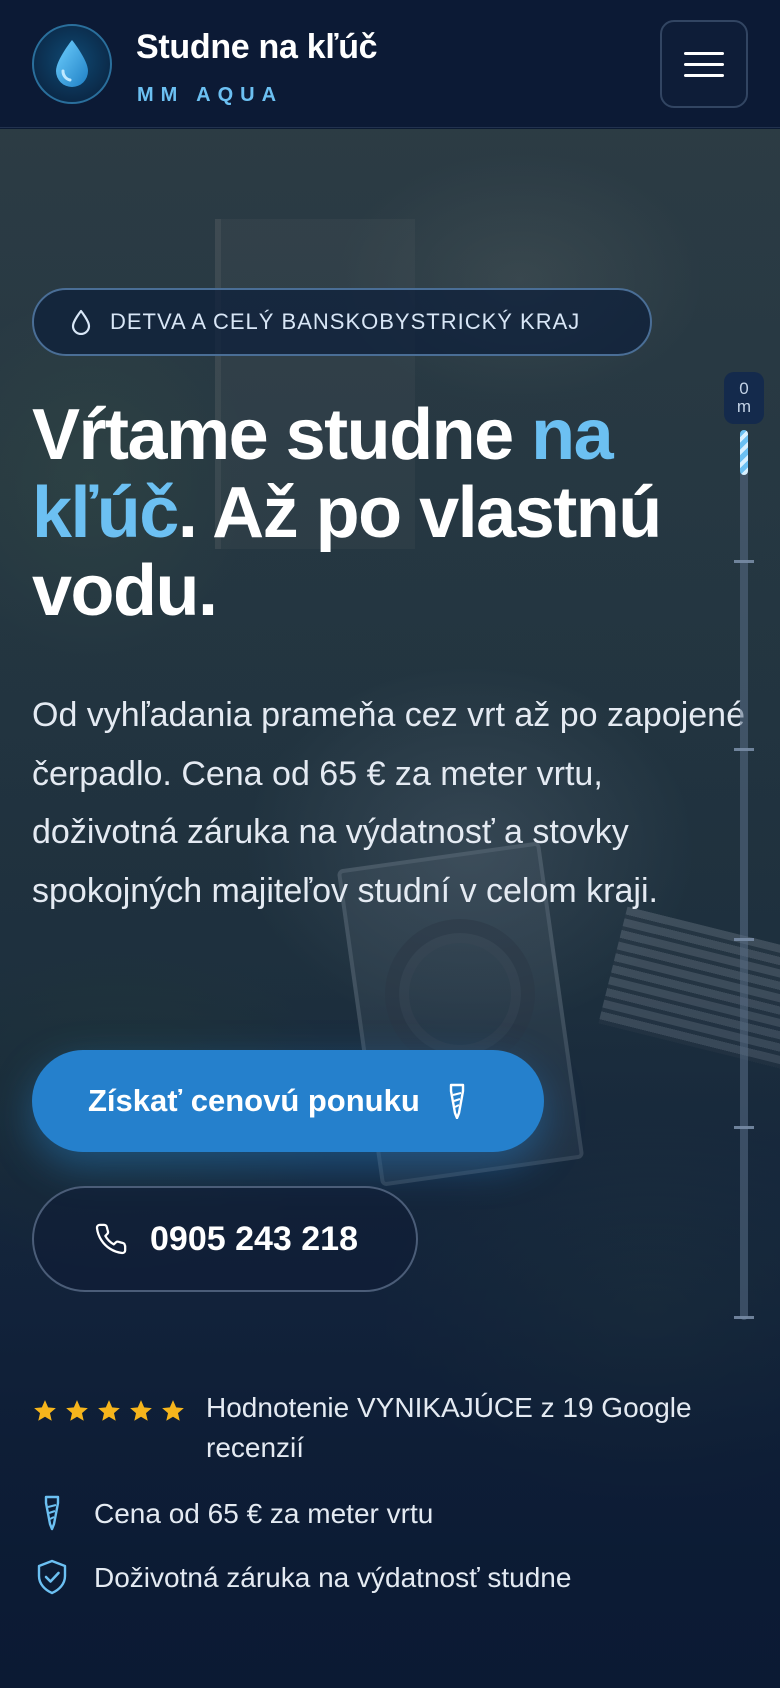 This screenshot has height=1688, width=780. Describe the element at coordinates (257, 47) in the screenshot. I see `brand-name: Studne na kľúč` at that location.